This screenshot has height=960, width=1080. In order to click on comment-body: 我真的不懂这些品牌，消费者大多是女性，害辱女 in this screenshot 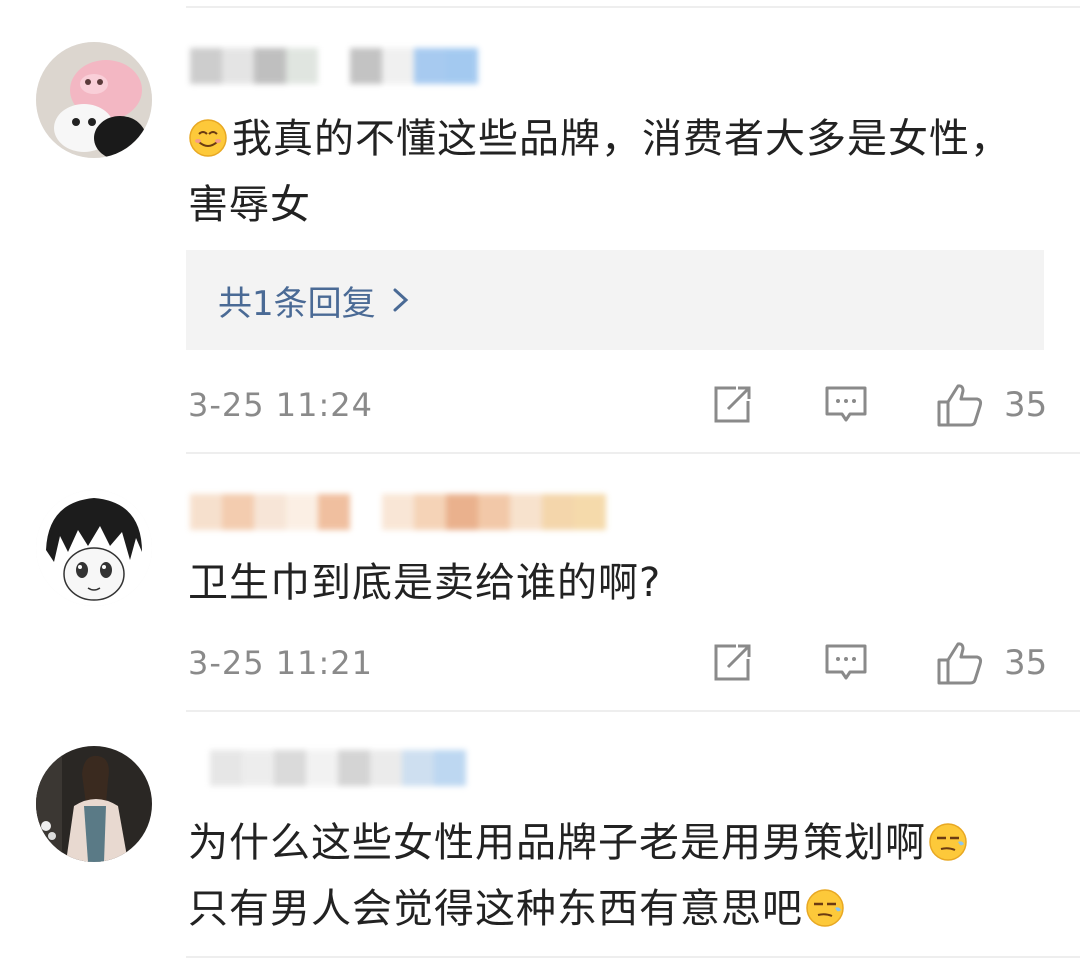, I will do `click(599, 172)`.